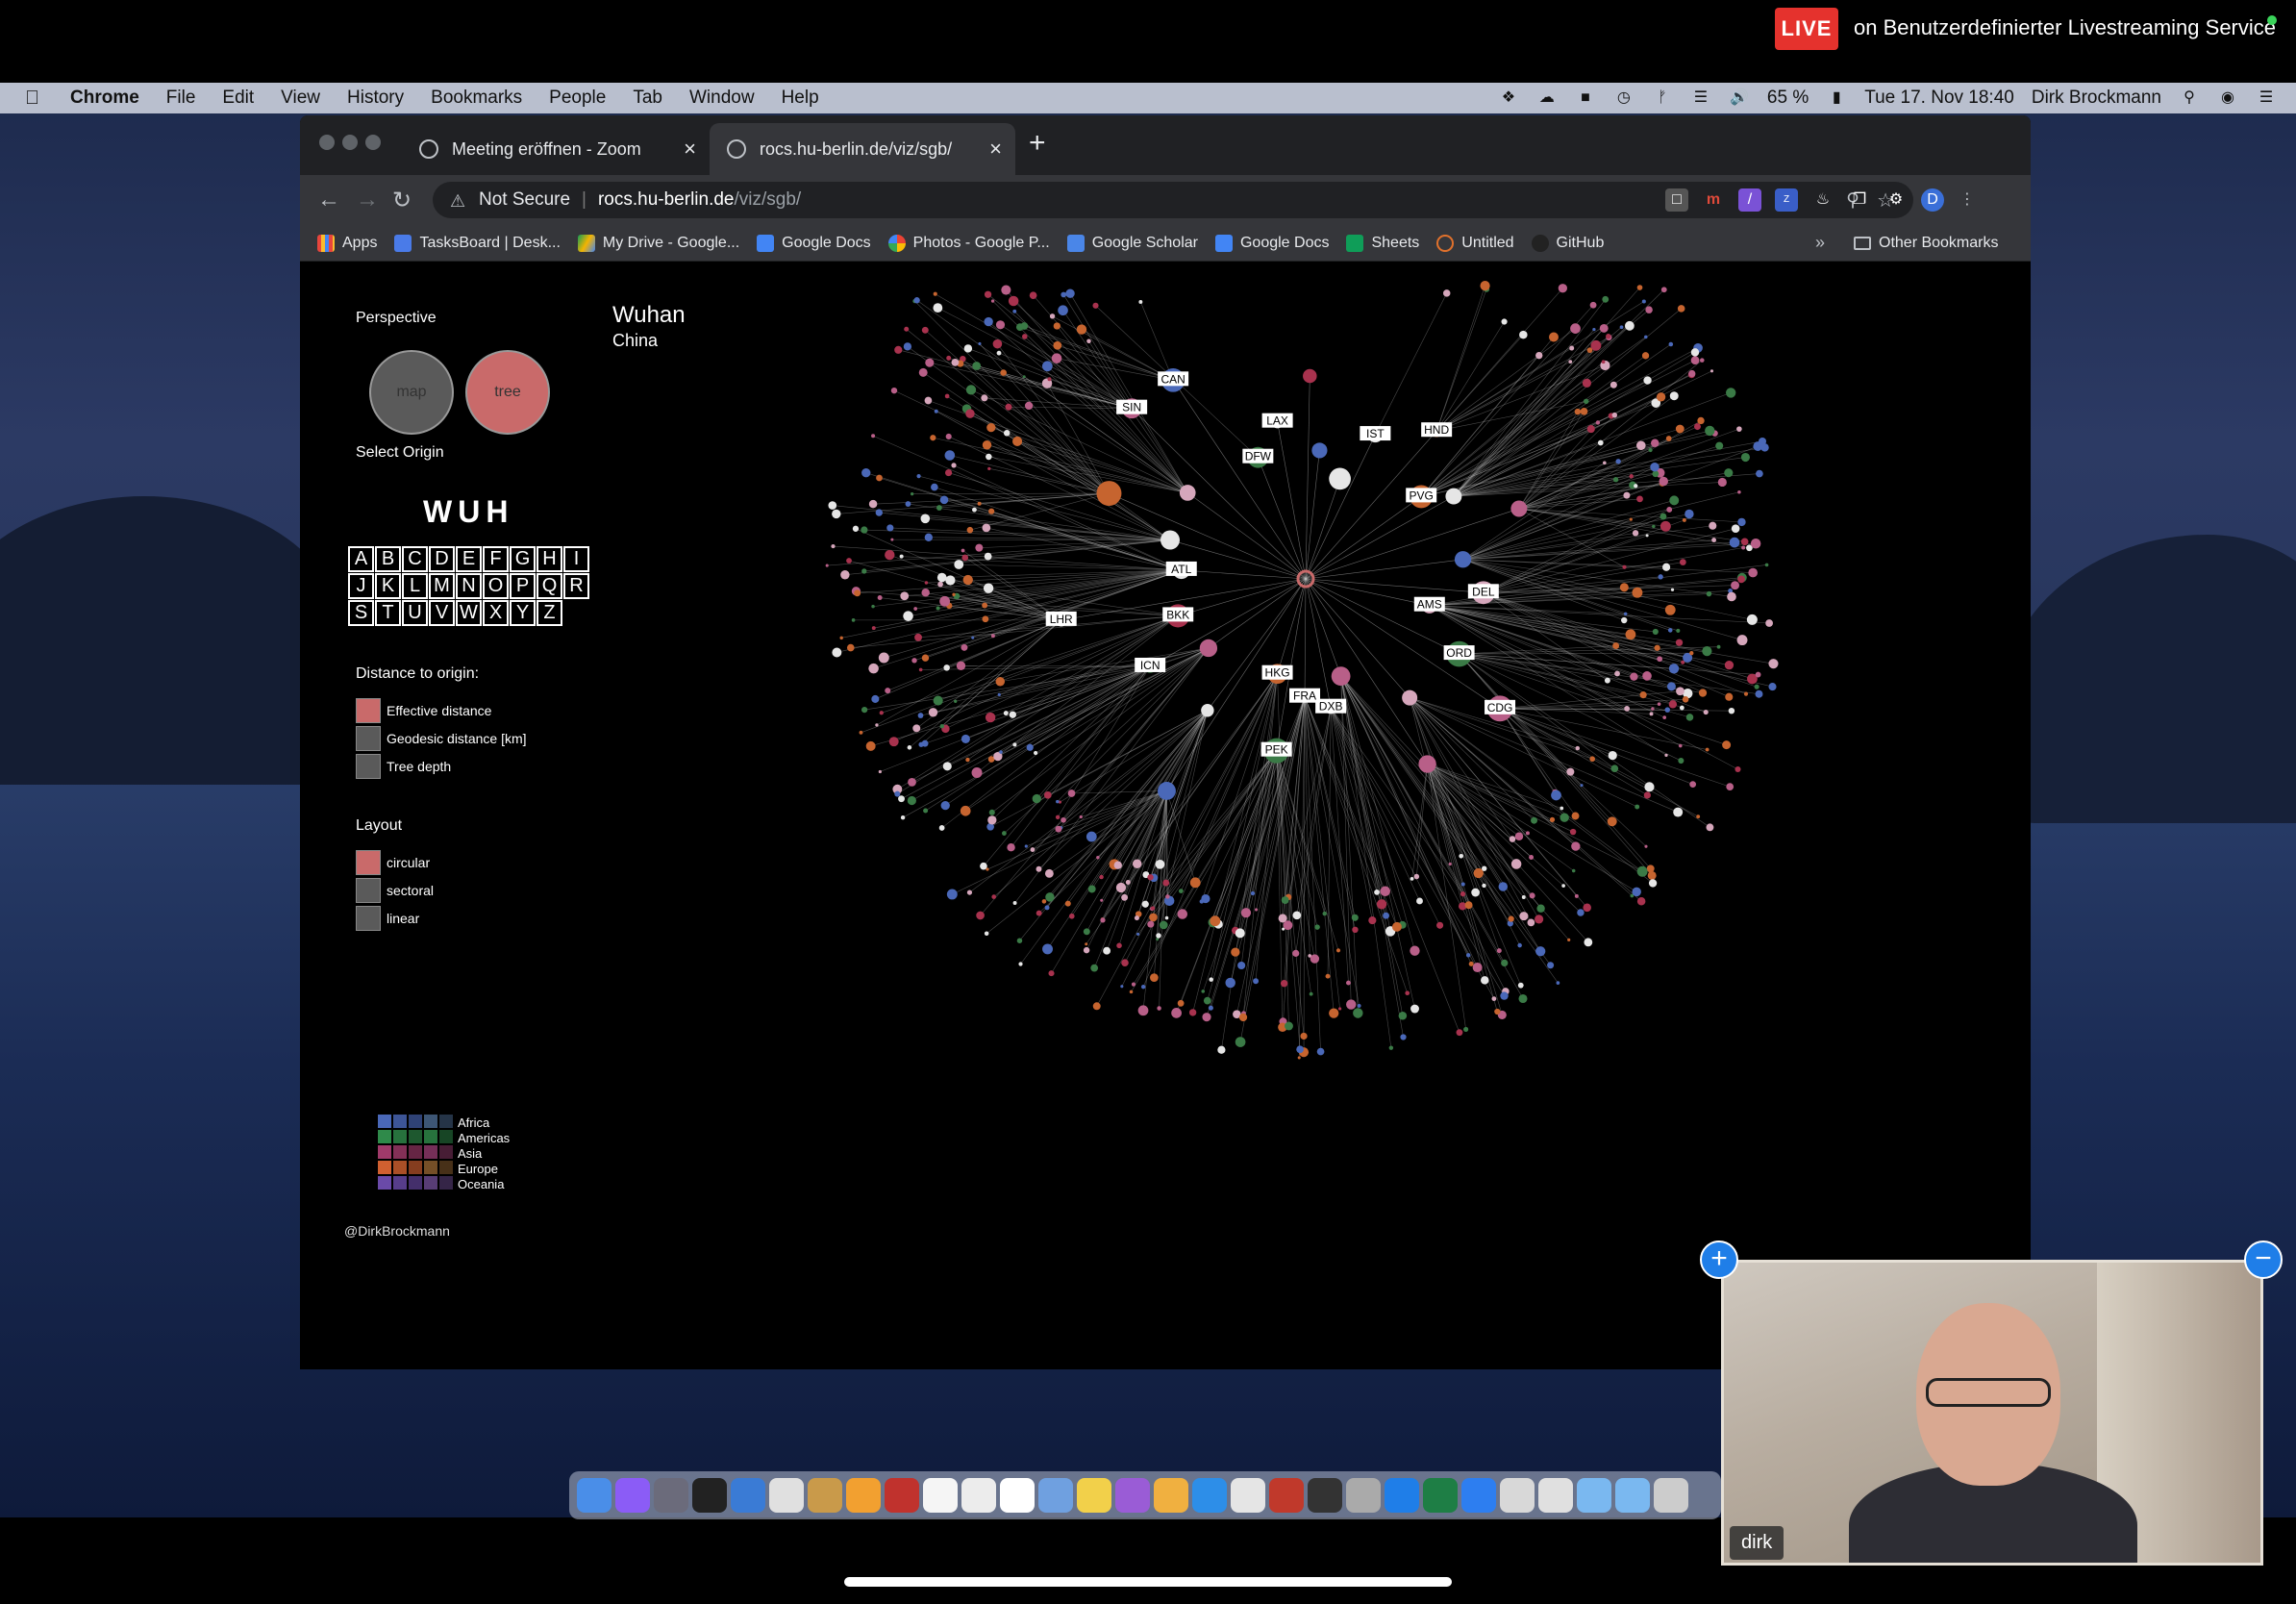 Image resolution: width=2296 pixels, height=1604 pixels. Describe the element at coordinates (1822, 200) in the screenshot. I see `ghost-extension-icon: ♨` at that location.